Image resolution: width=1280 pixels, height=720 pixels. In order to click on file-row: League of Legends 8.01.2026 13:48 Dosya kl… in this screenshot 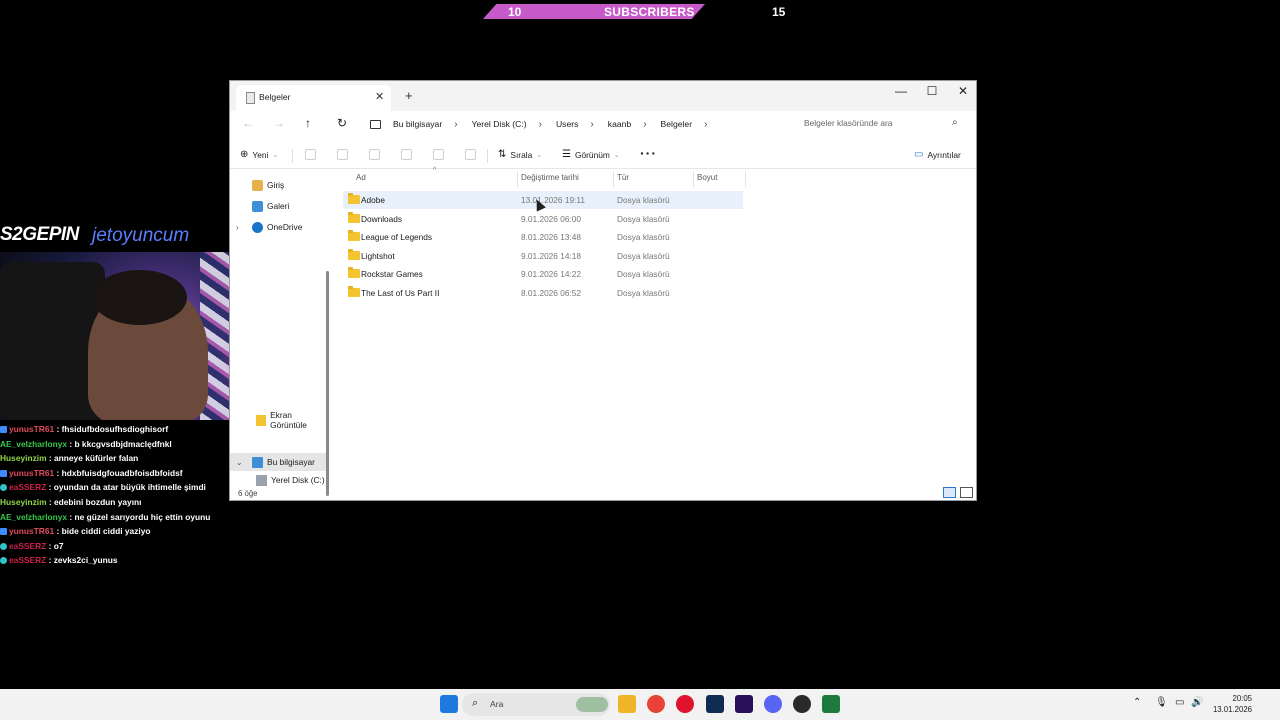, I will do `click(543, 237)`.